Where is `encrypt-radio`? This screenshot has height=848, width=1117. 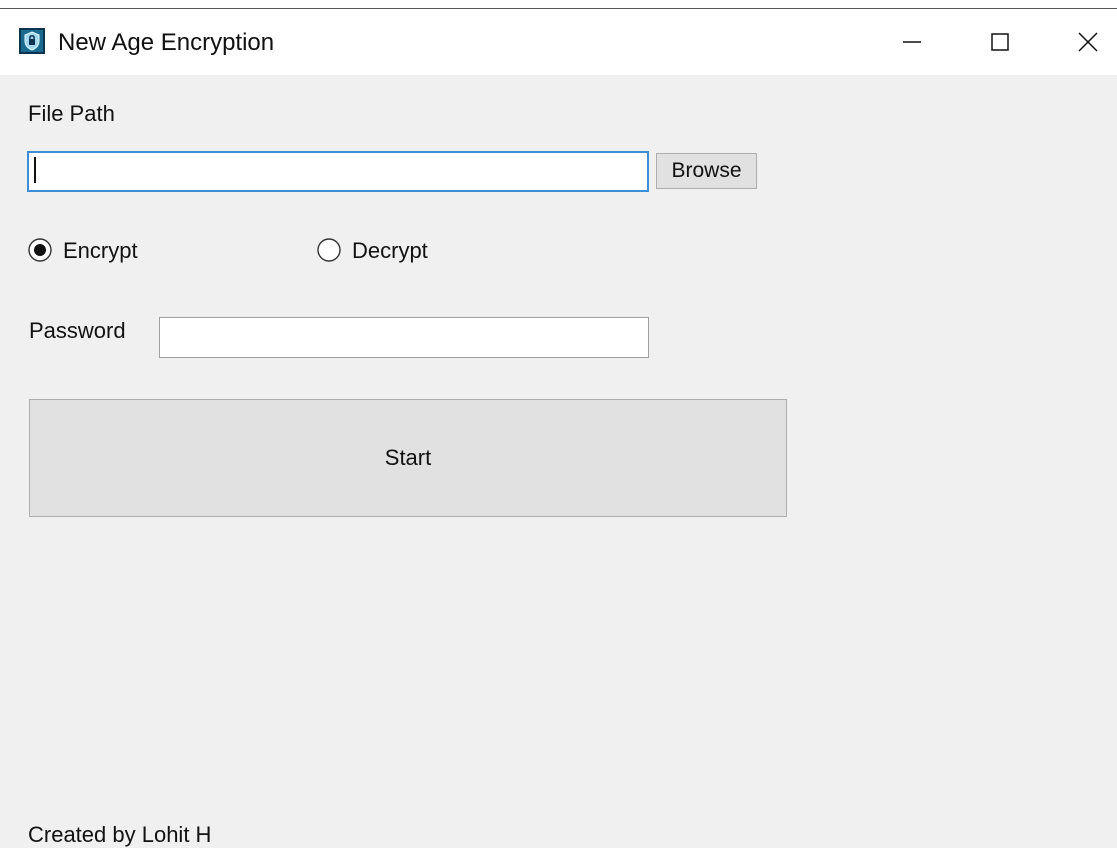
encrypt-radio is located at coordinates (40, 250).